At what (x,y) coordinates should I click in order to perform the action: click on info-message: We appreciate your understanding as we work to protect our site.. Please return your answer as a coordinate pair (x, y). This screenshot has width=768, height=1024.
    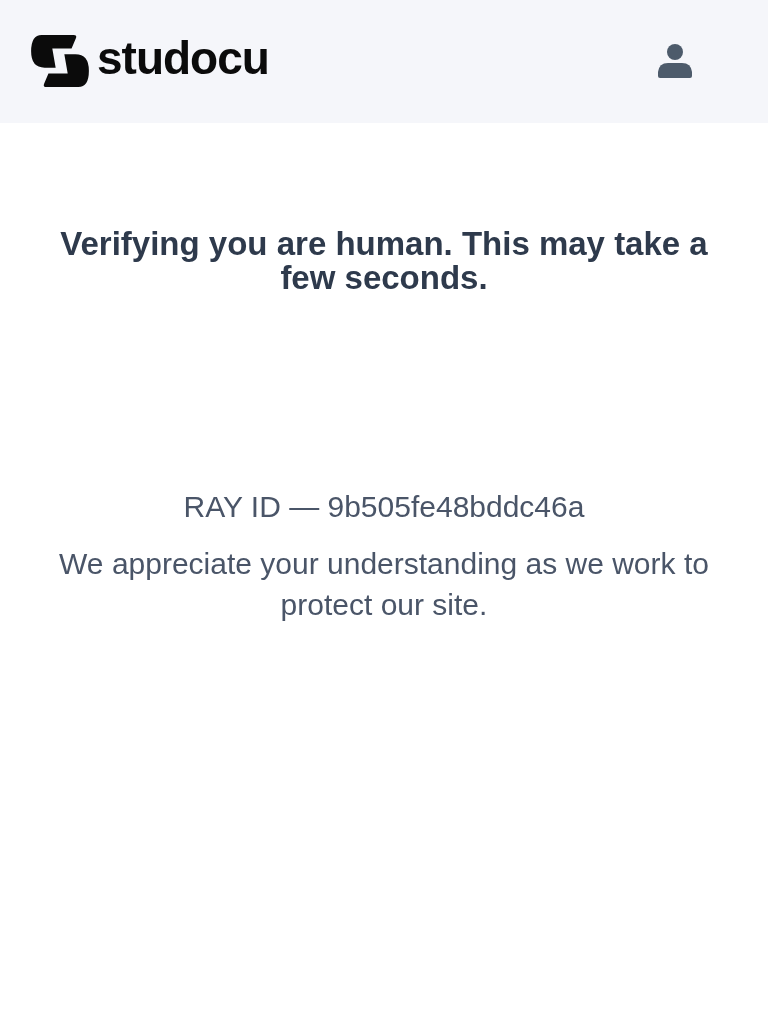
    Looking at the image, I should click on (384, 584).